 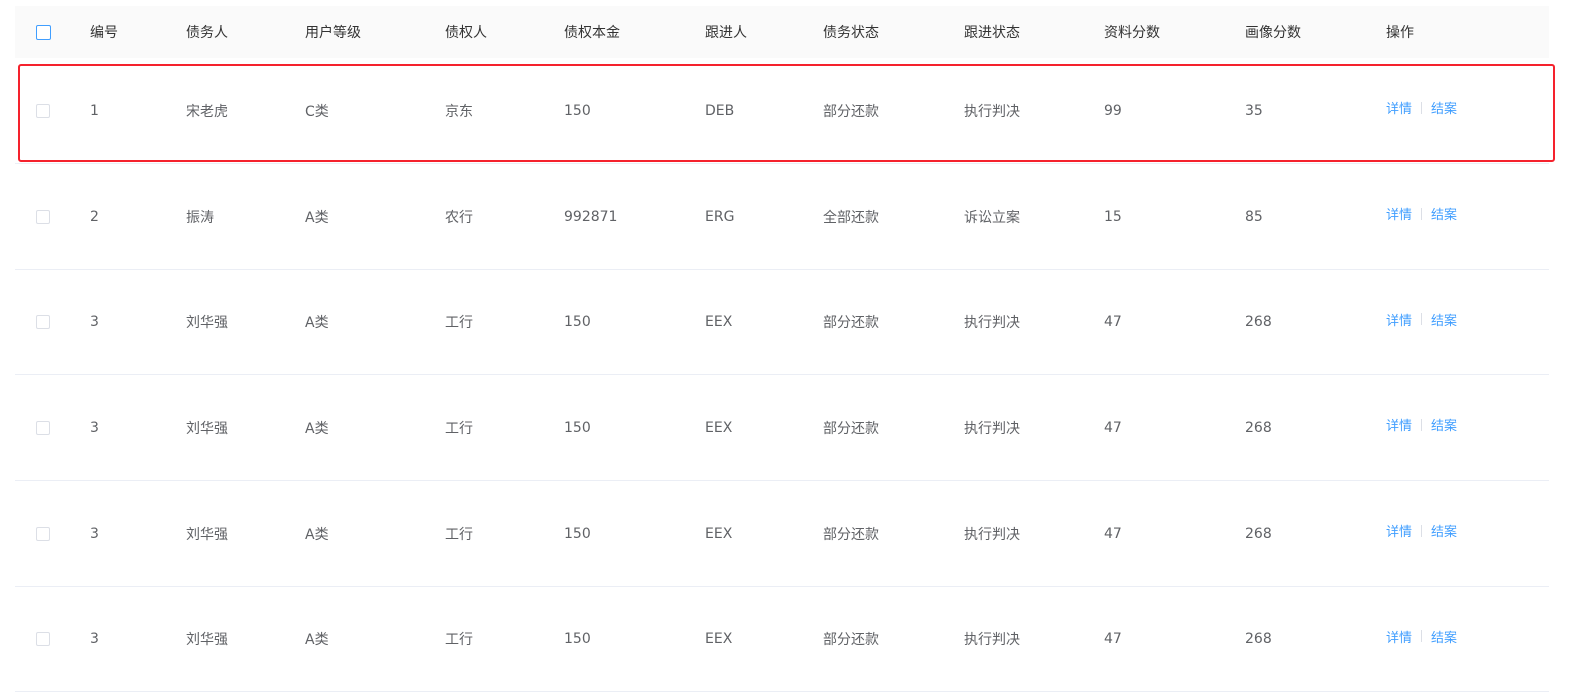 What do you see at coordinates (1254, 216) in the screenshot?
I see `cell-profile-score: 85` at bounding box center [1254, 216].